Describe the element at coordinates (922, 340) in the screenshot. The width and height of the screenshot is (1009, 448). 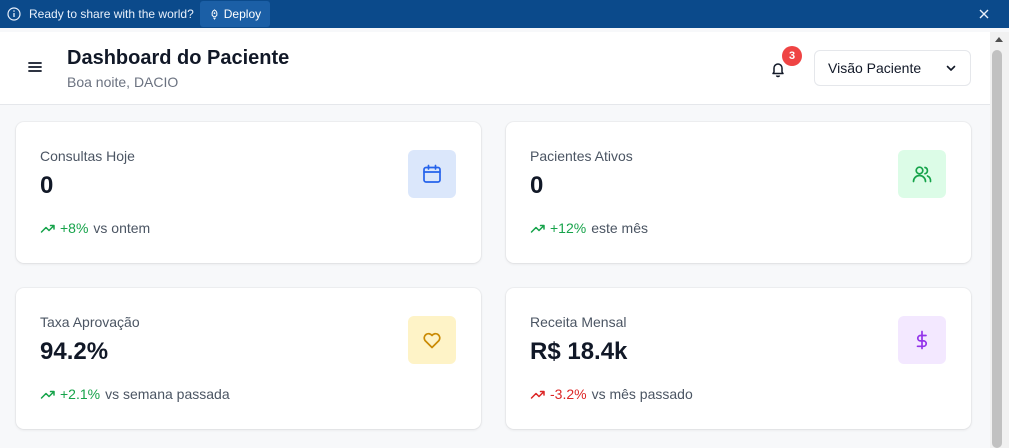
I see `dollar-icon` at that location.